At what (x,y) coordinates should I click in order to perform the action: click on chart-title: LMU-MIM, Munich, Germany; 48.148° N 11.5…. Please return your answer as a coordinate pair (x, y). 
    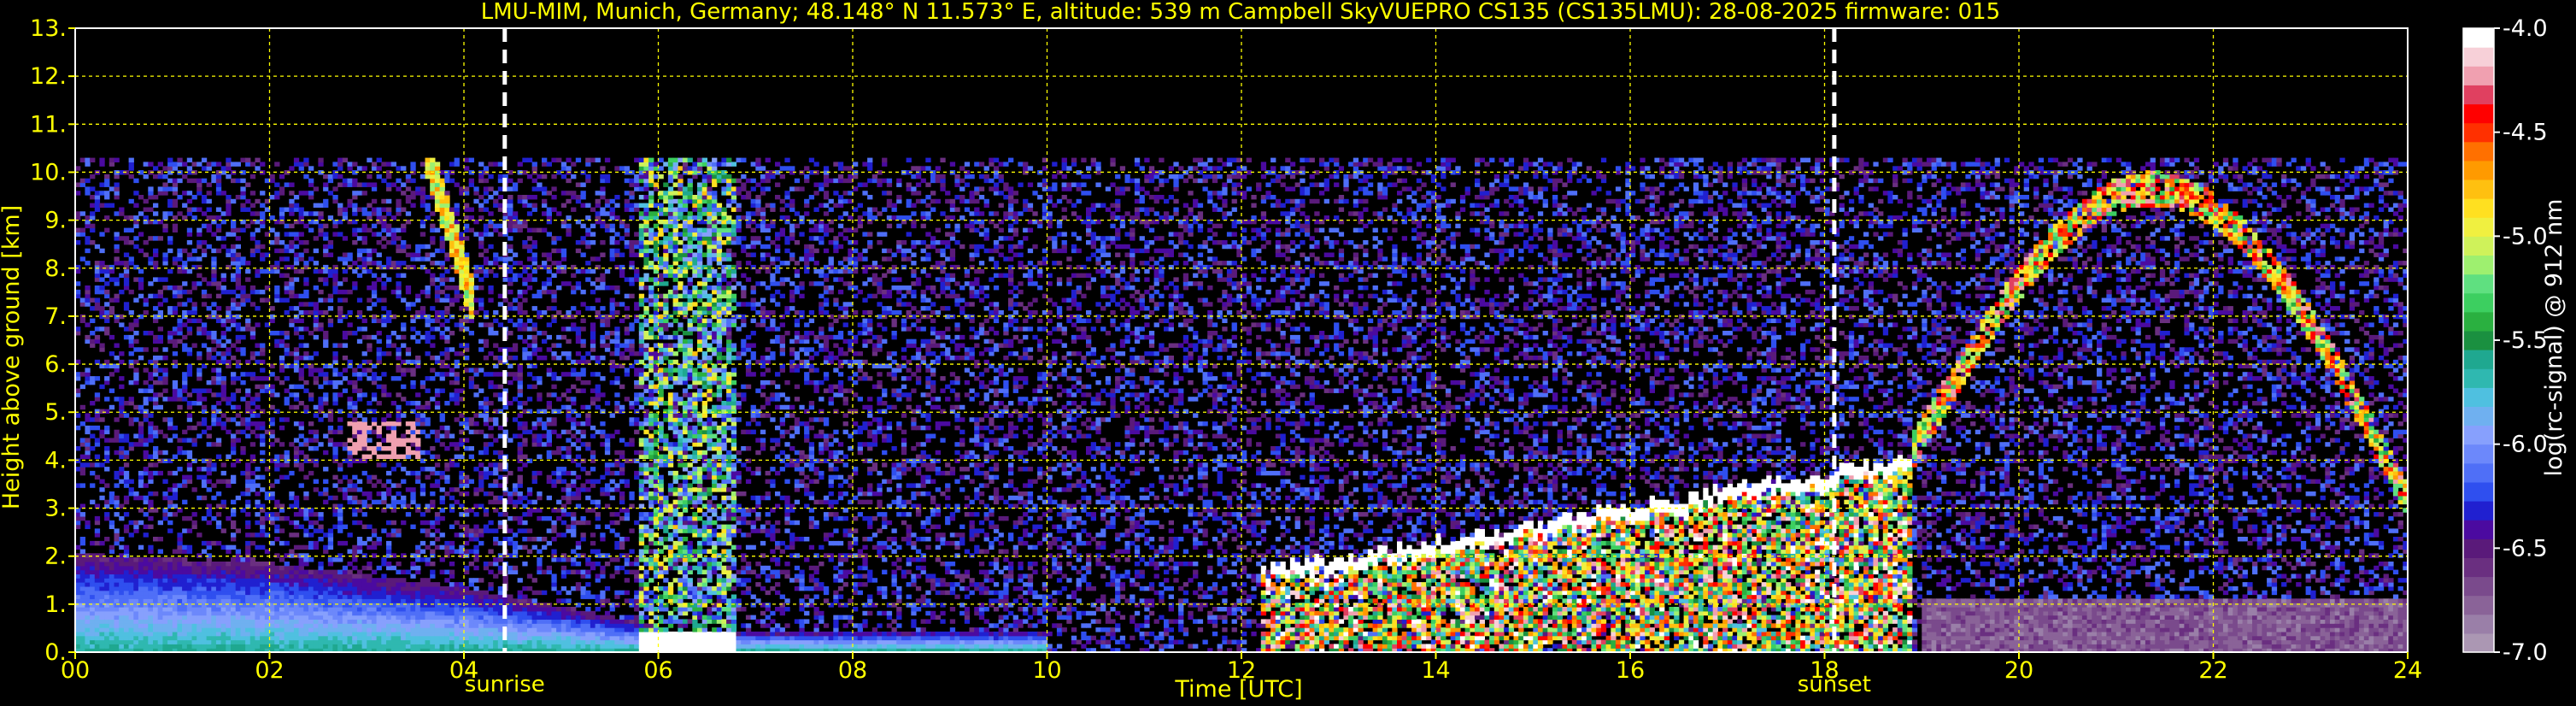
    Looking at the image, I should click on (1240, 12).